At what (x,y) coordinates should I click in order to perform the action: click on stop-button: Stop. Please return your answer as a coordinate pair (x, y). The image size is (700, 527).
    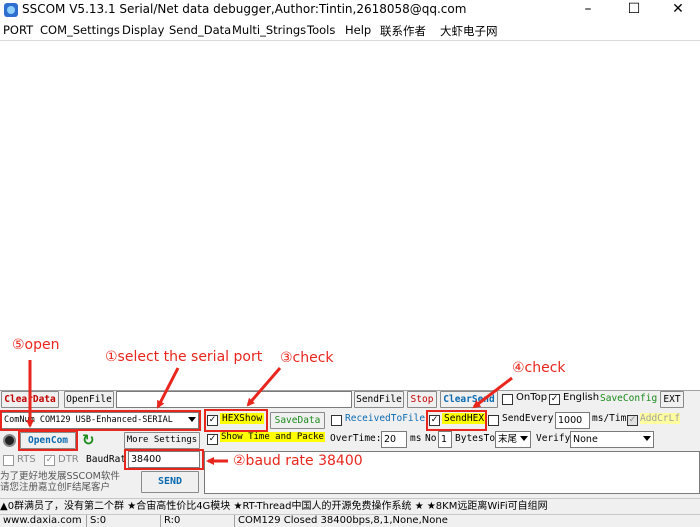
    Looking at the image, I should click on (422, 399).